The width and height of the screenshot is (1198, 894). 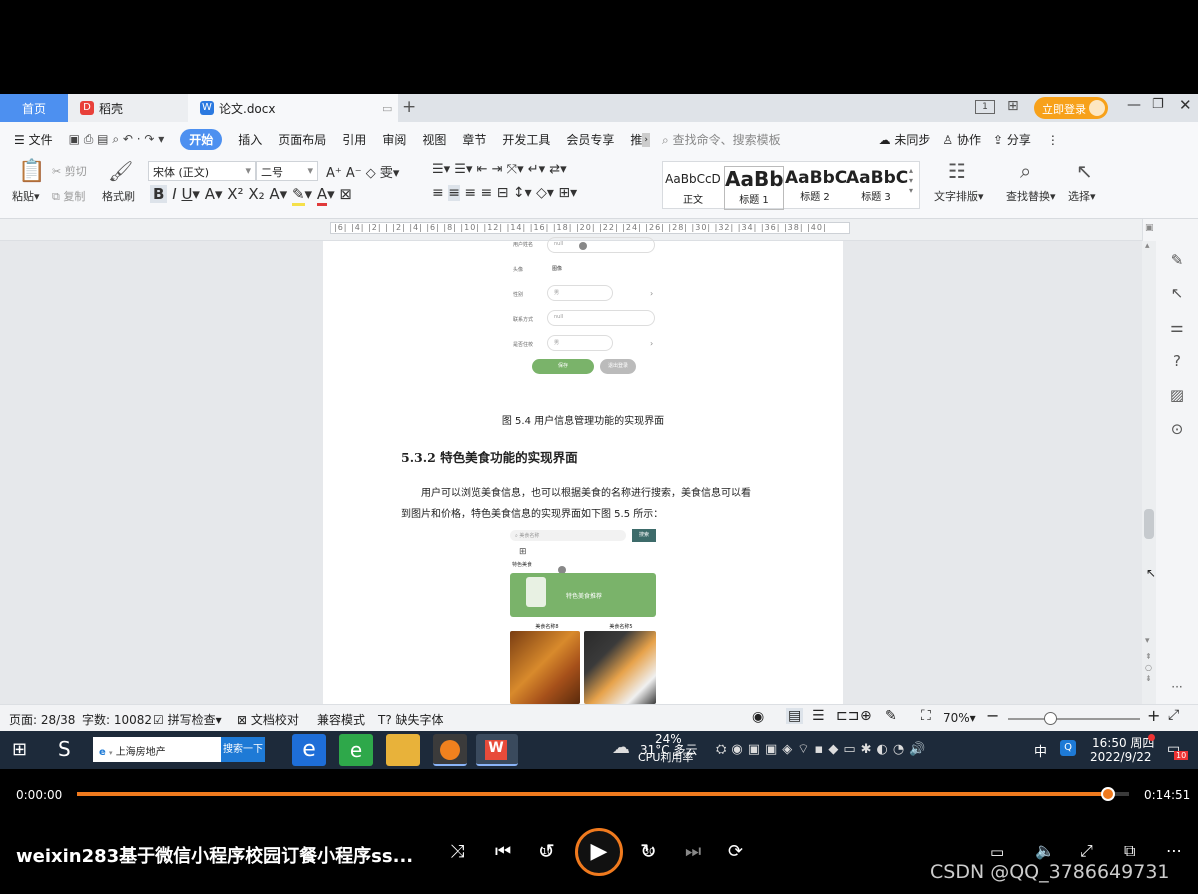 I want to click on spell-check: ☑ 拼写检查▾, so click(x=187, y=719).